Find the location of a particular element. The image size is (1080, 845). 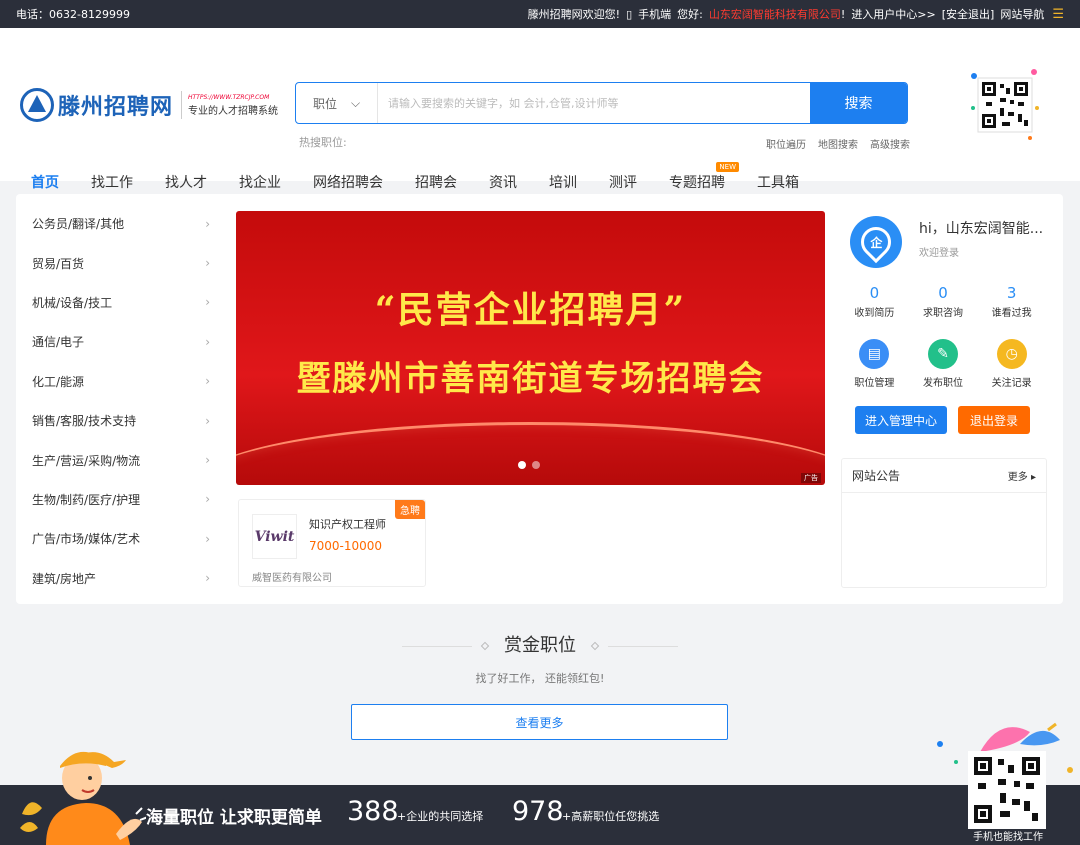

category-item: 机械/设备/技工 › is located at coordinates (121, 302).